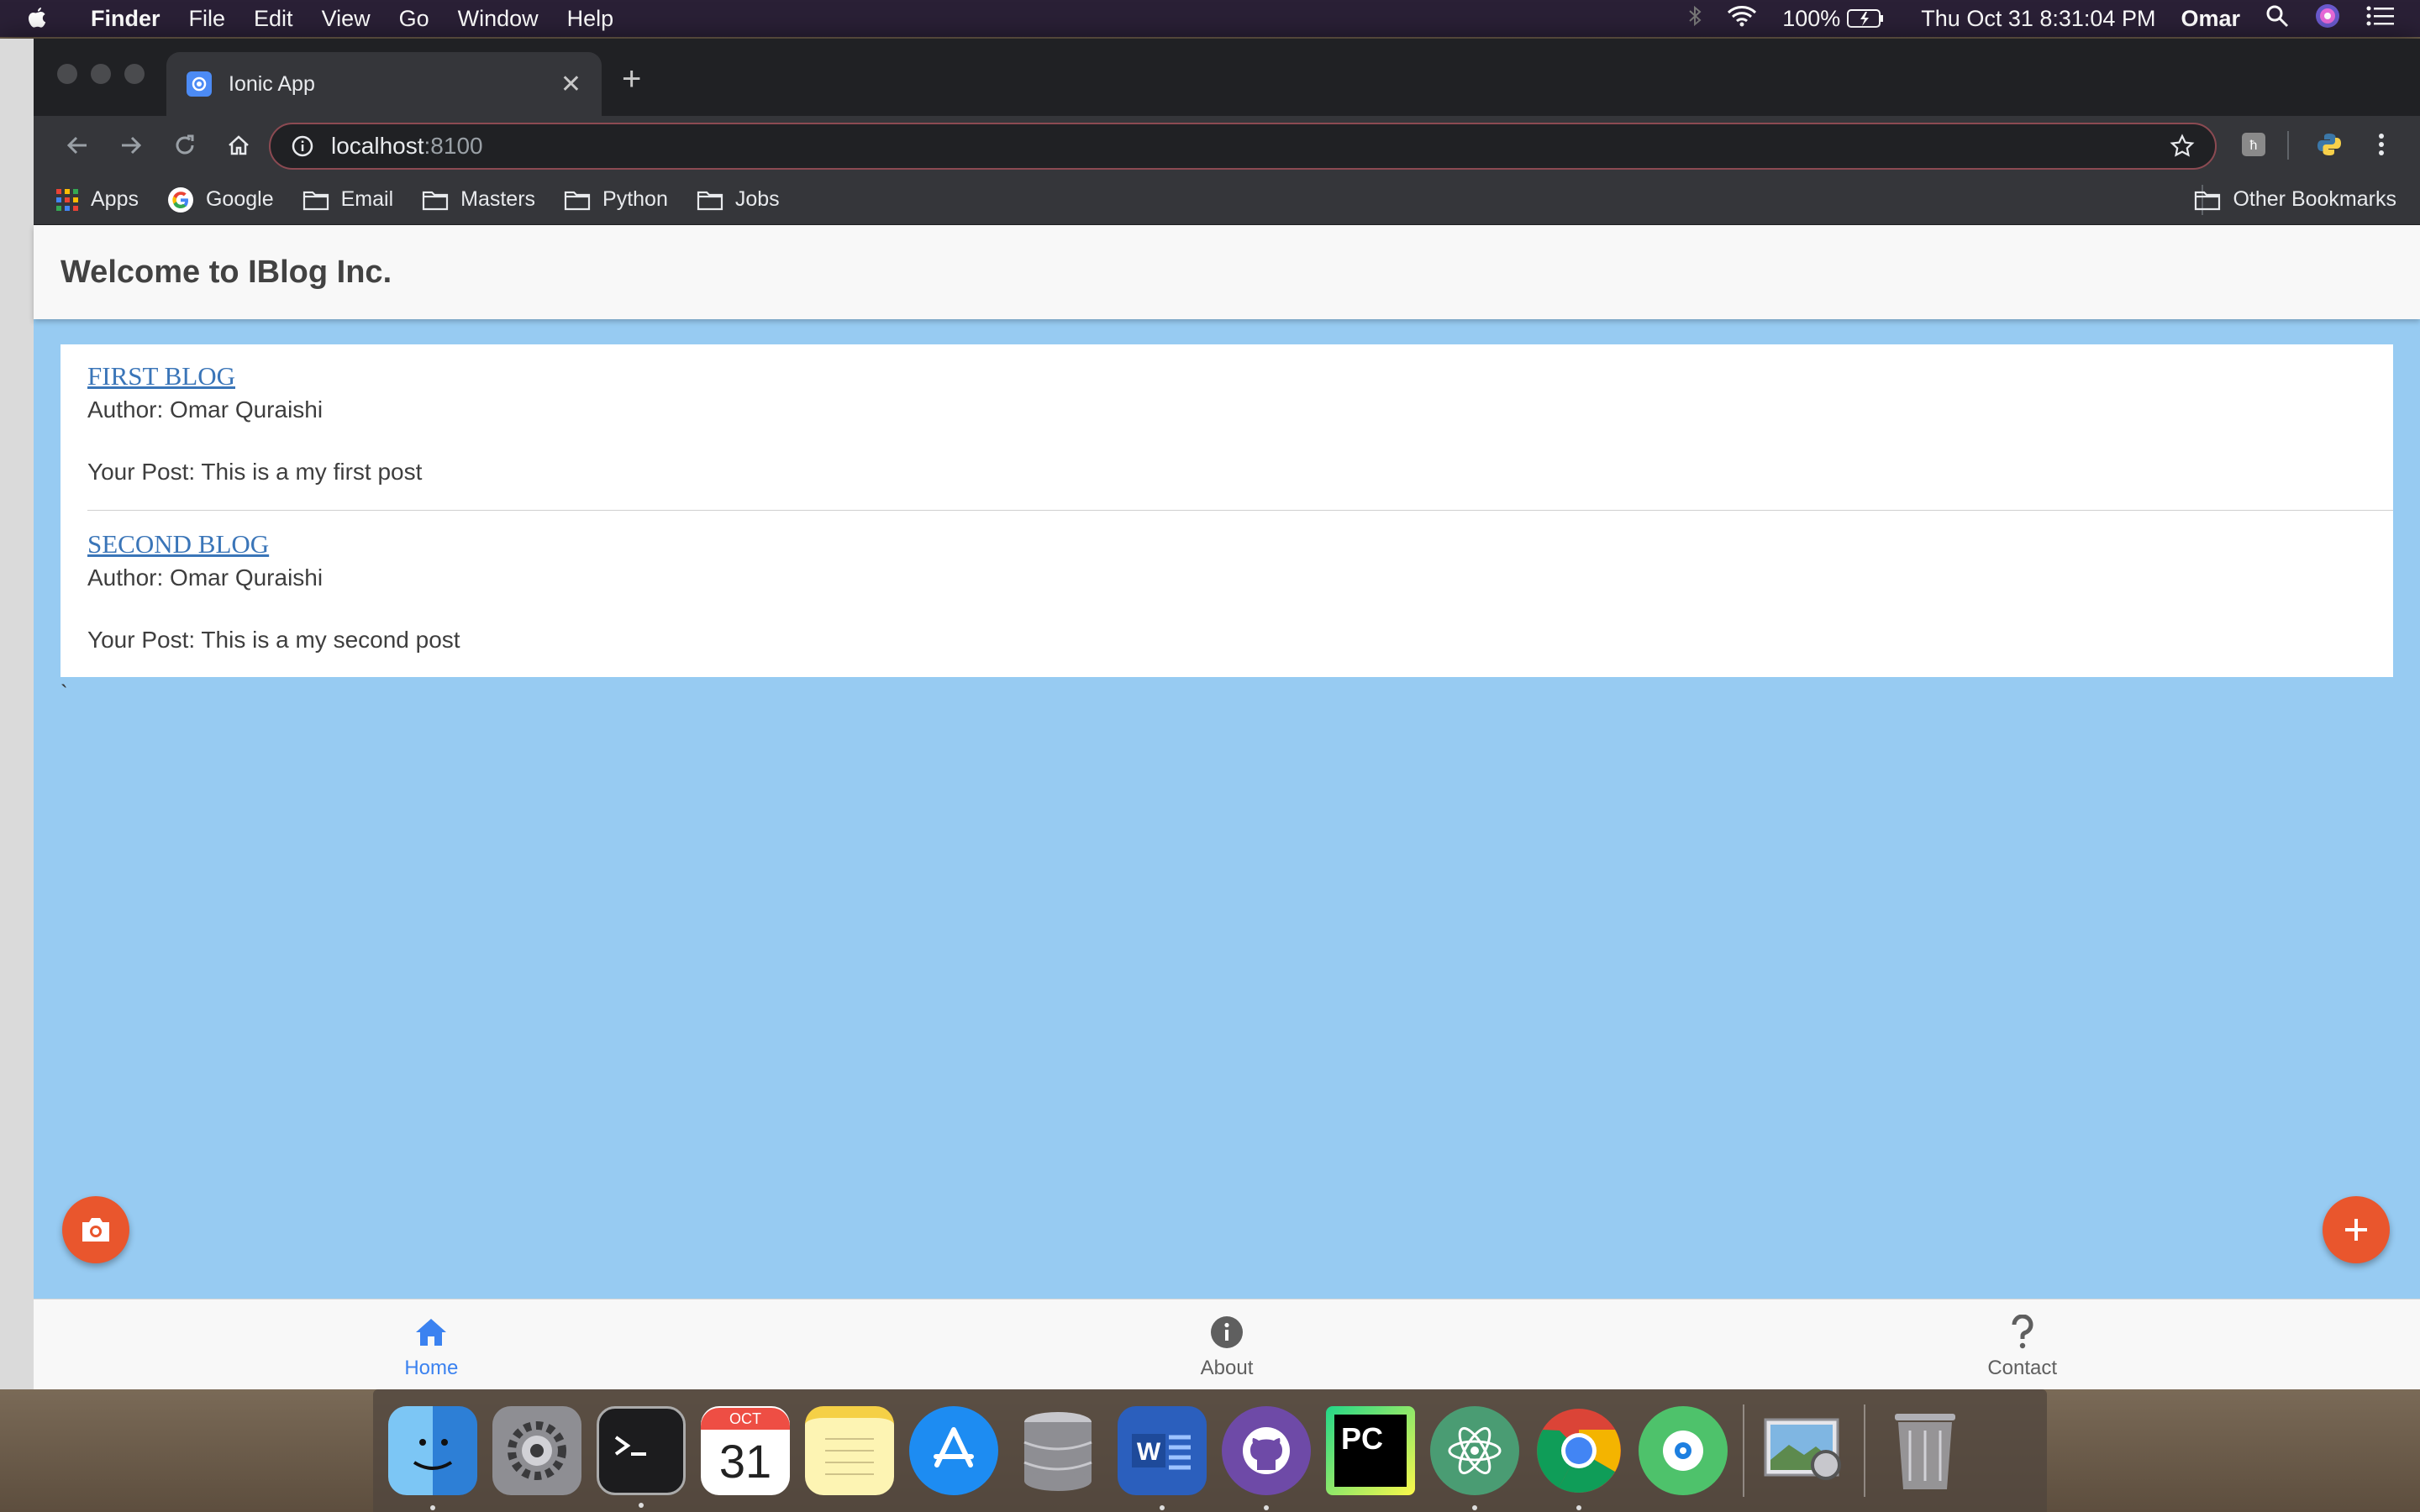 This screenshot has height=1512, width=2420. Describe the element at coordinates (37, 18) in the screenshot. I see `apple-icon` at that location.